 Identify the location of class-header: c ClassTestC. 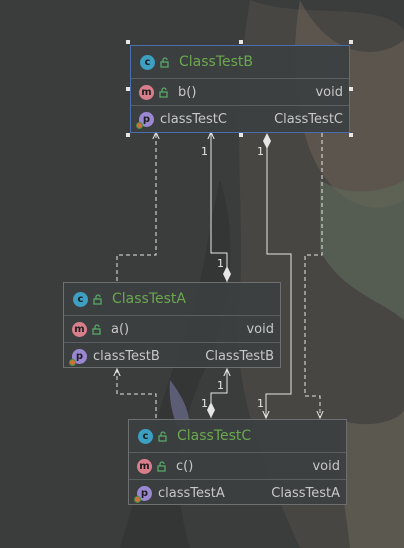
(237, 436).